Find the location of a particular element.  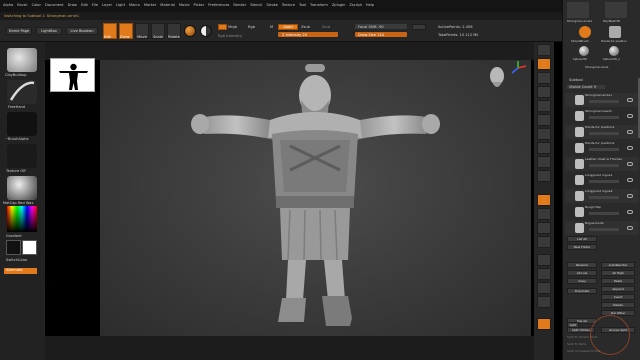

mrgb-button is located at coordinates (222, 27).